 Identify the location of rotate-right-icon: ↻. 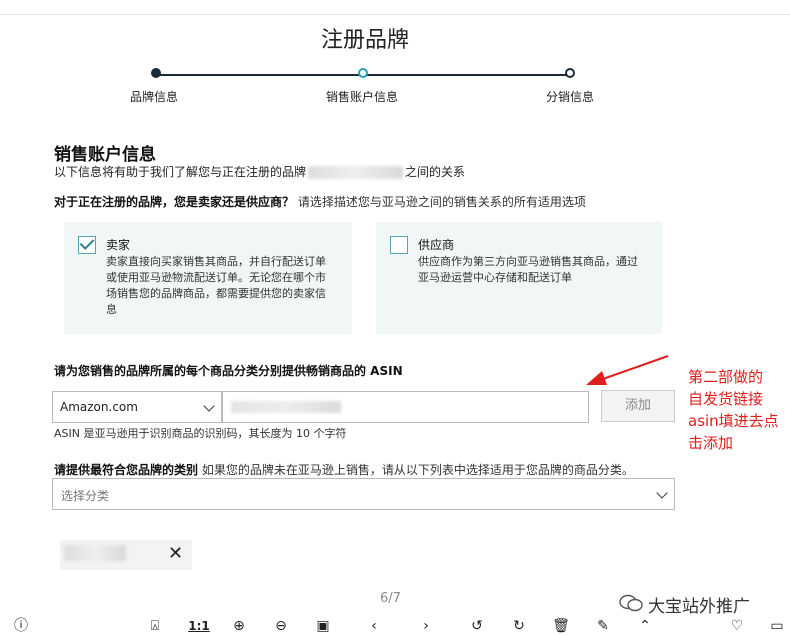
(519, 626).